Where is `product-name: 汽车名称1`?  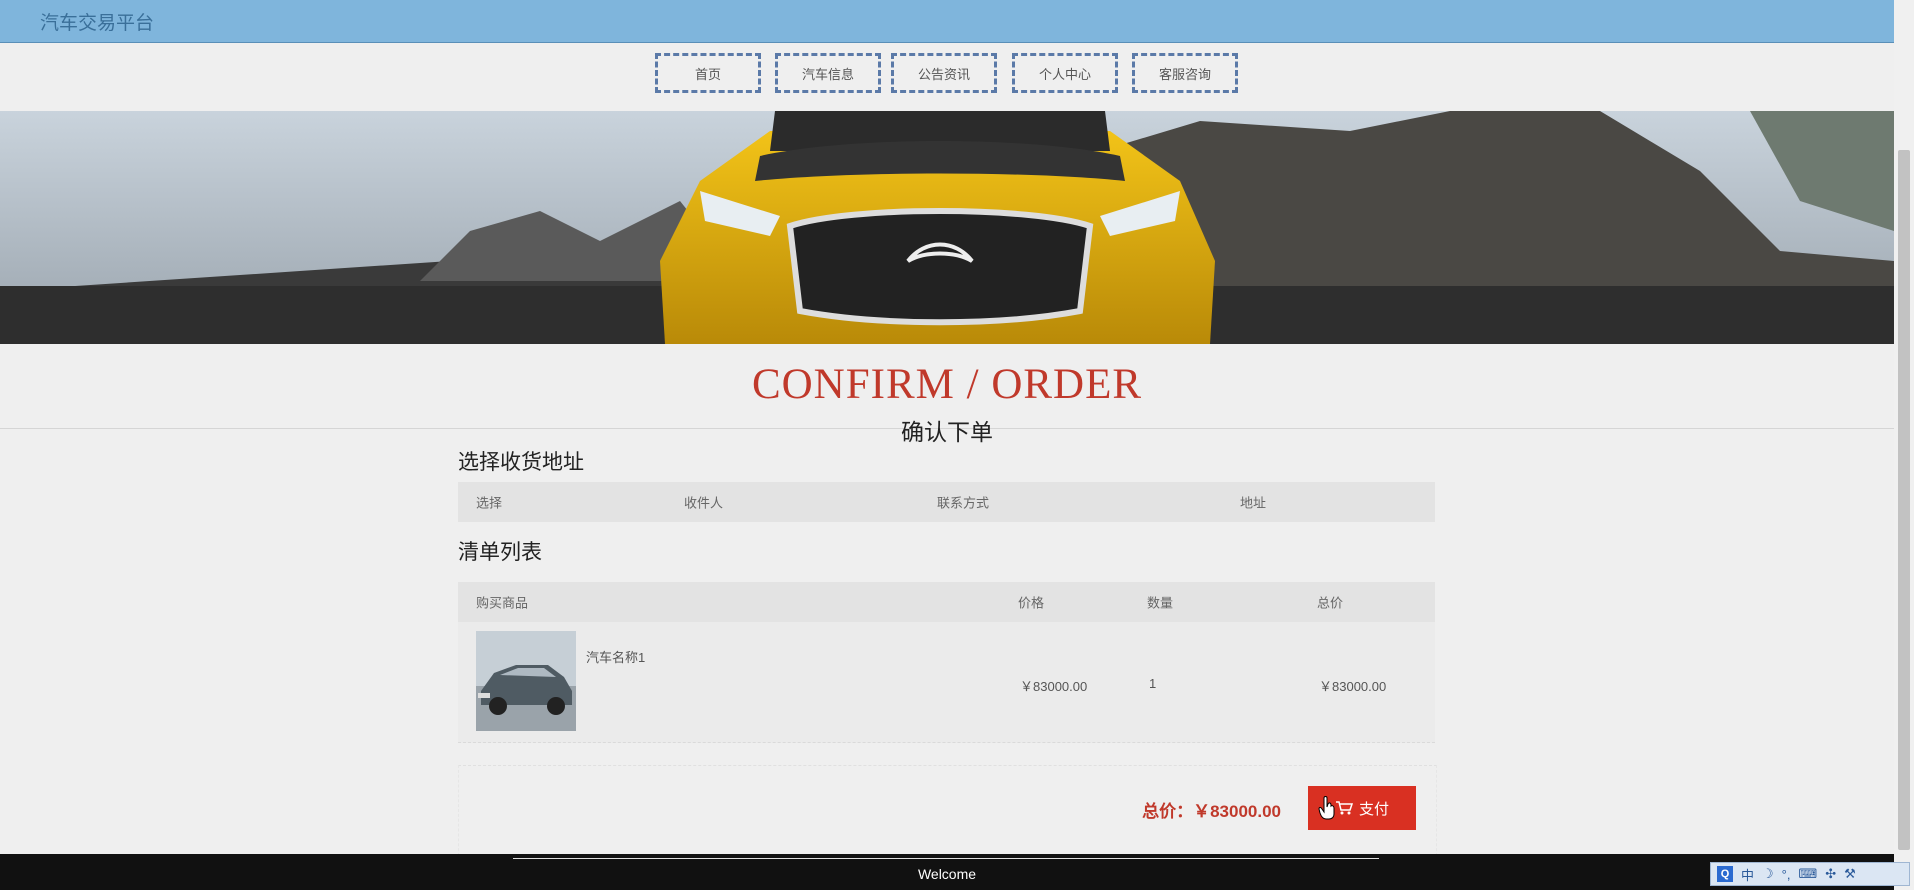 product-name: 汽车名称1 is located at coordinates (615, 656).